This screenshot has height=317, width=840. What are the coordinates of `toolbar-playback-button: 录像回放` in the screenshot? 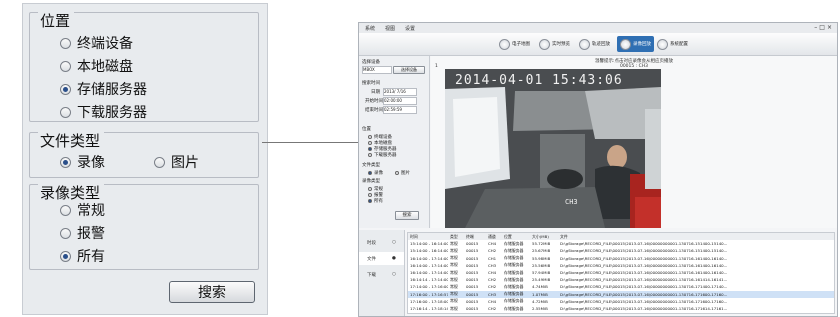 It's located at (635, 44).